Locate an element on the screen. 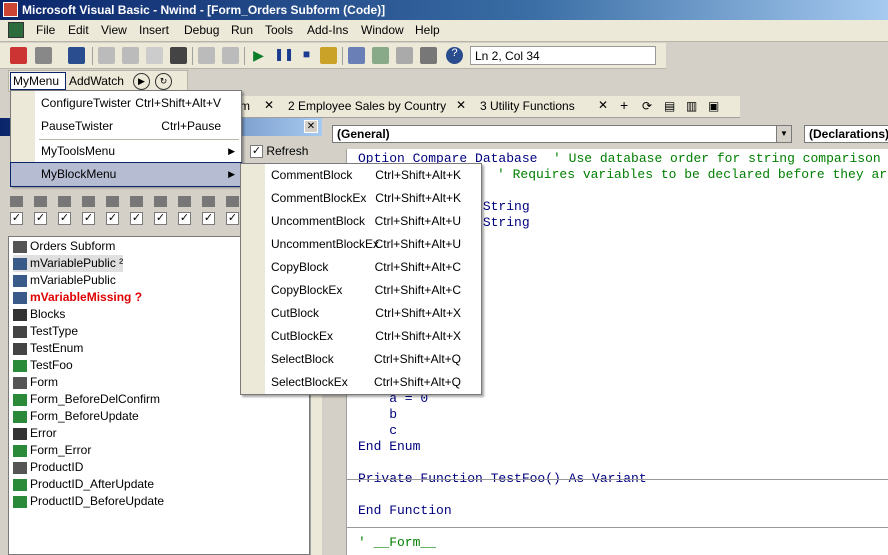  procedure-combo: (Declarations) is located at coordinates (846, 134).